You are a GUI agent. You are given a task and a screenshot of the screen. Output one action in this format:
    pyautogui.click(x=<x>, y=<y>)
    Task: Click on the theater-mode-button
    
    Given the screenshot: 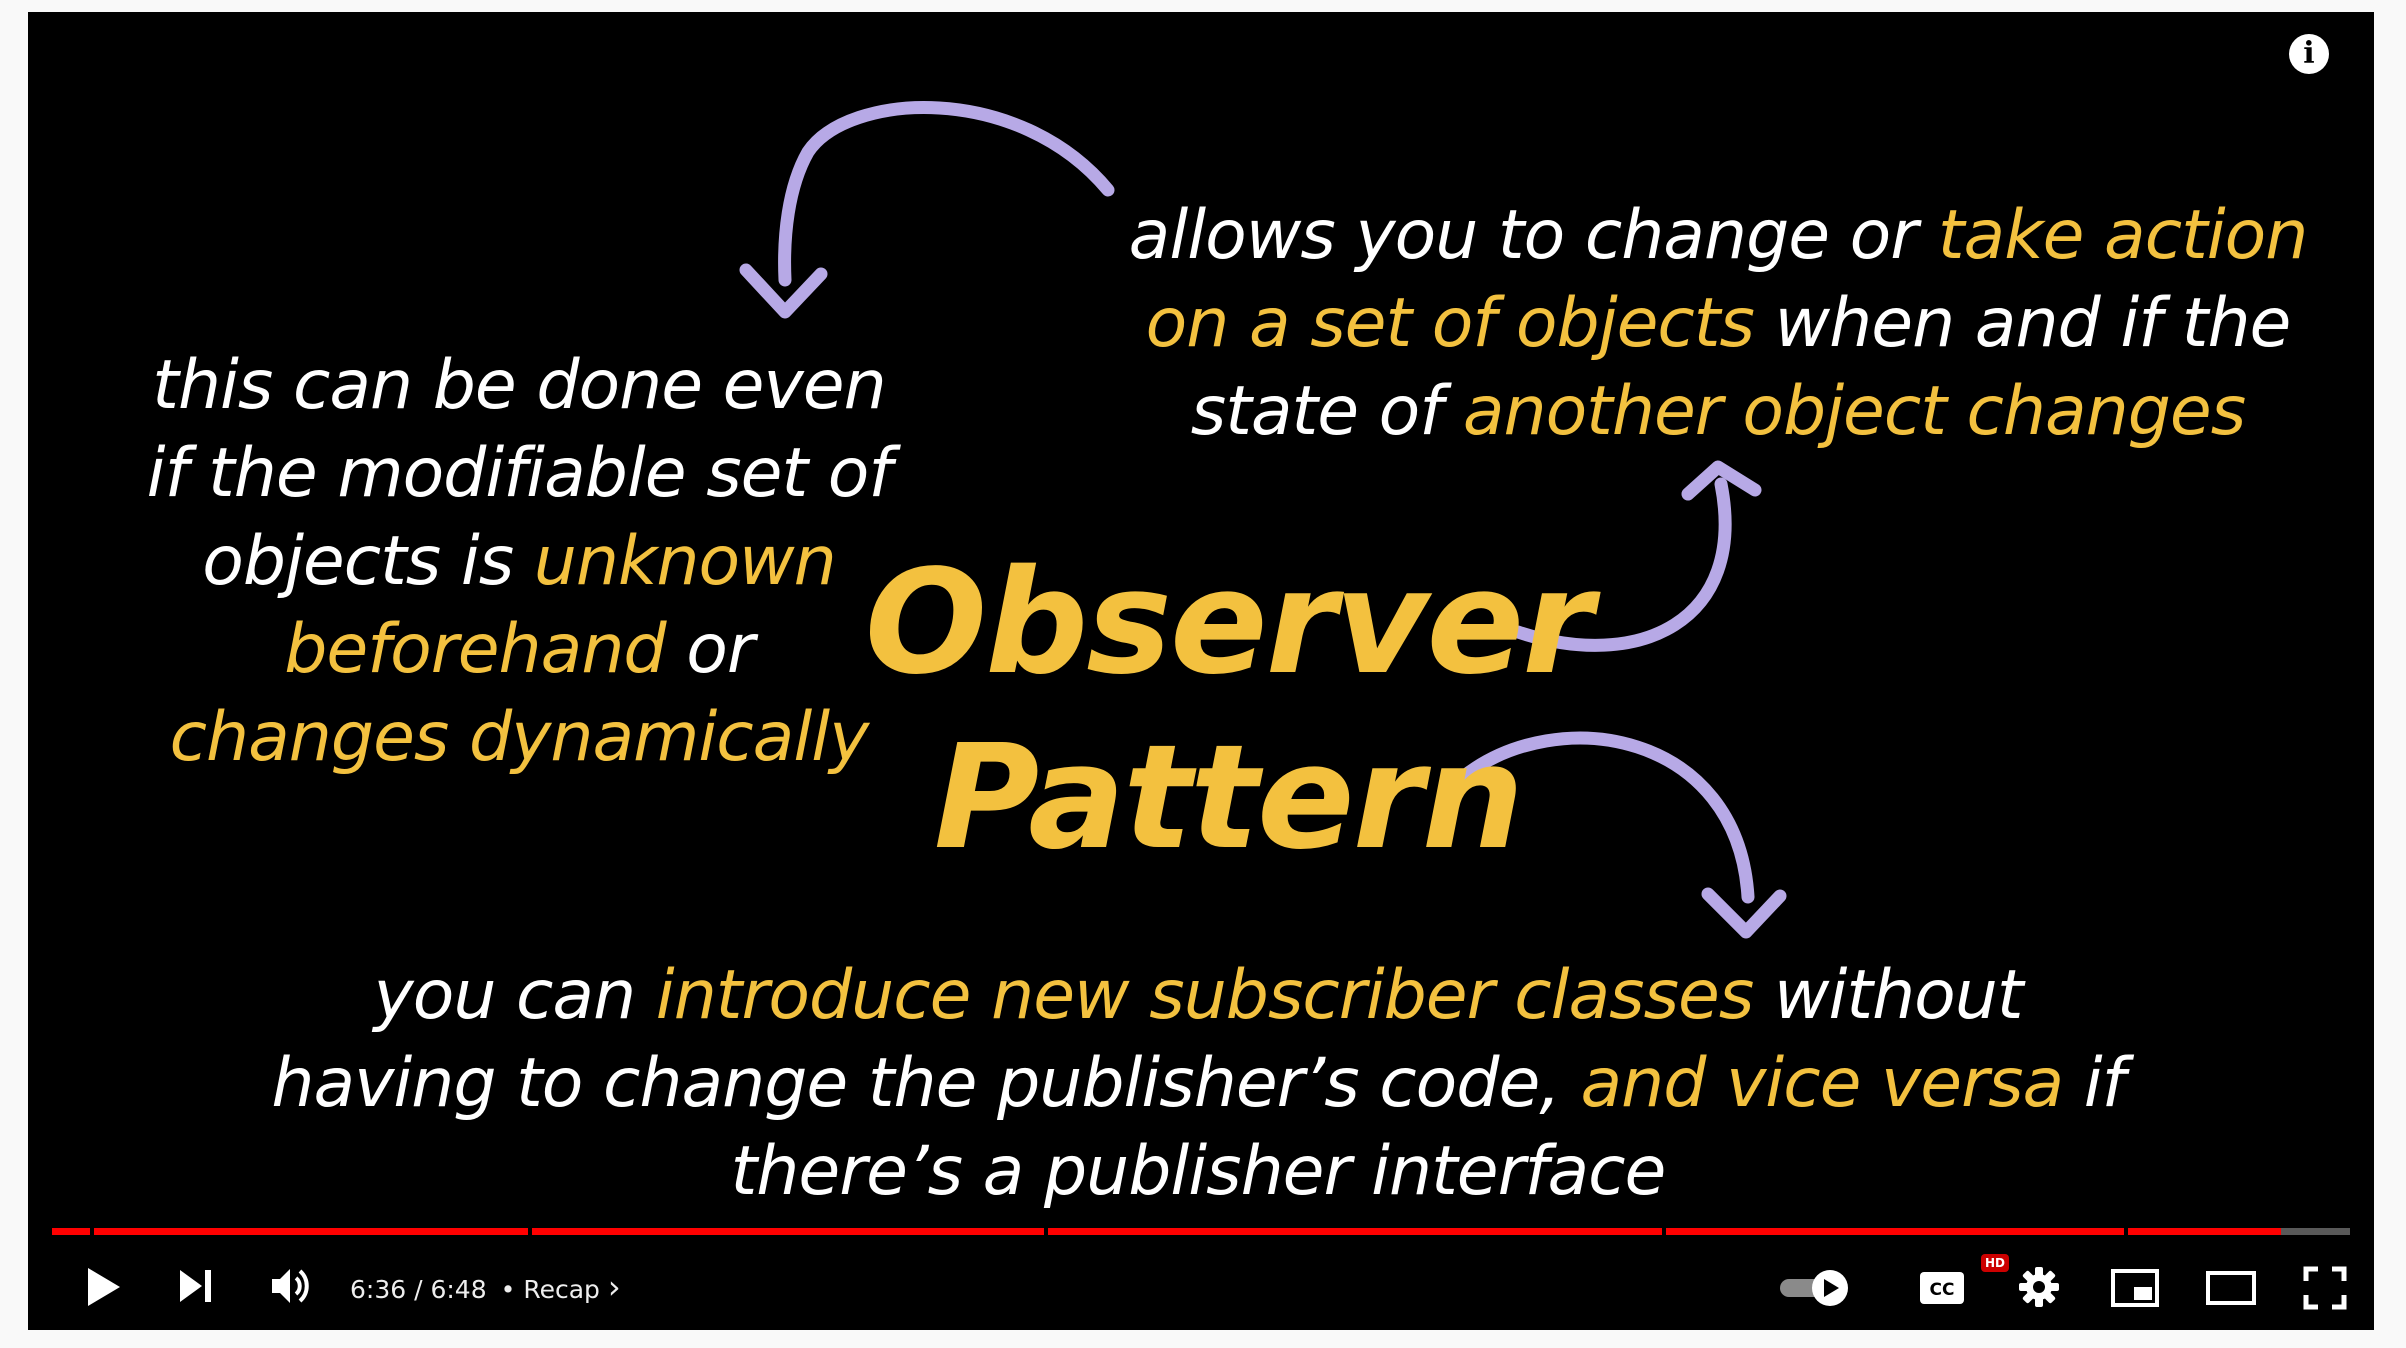 What is the action you would take?
    pyautogui.click(x=2231, y=1288)
    